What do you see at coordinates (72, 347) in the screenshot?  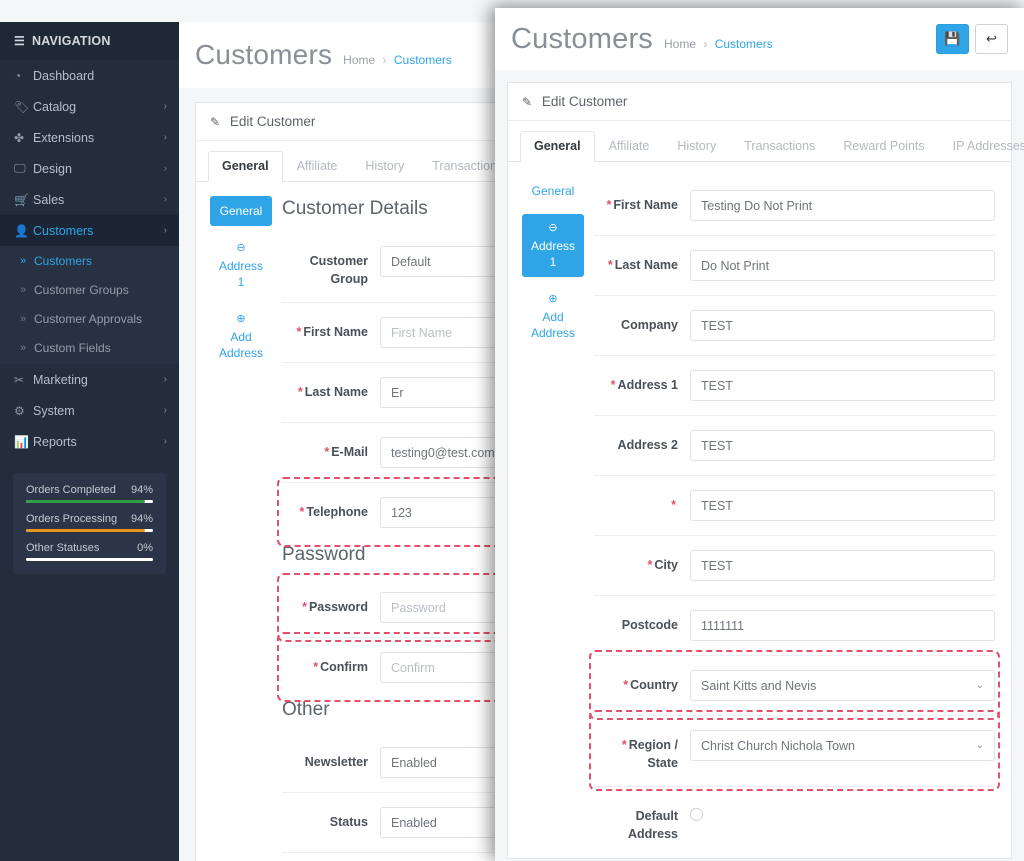 I see `sidebar-subitem-label: Custom Fields` at bounding box center [72, 347].